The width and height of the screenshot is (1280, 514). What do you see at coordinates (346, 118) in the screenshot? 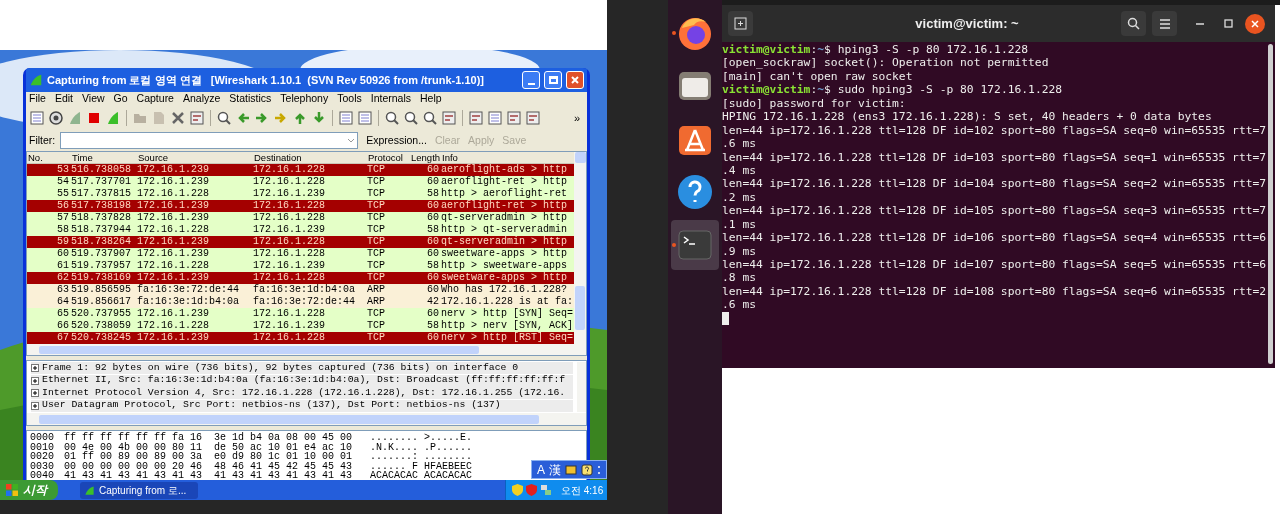
I see `colorize-list-icon` at bounding box center [346, 118].